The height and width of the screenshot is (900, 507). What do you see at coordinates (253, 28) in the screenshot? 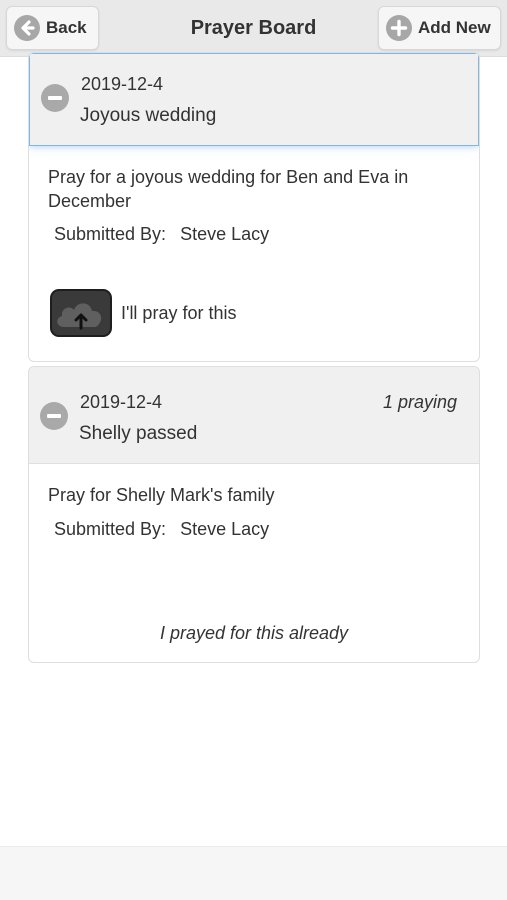
I see `app-header: Back Prayer Board Add New` at bounding box center [253, 28].